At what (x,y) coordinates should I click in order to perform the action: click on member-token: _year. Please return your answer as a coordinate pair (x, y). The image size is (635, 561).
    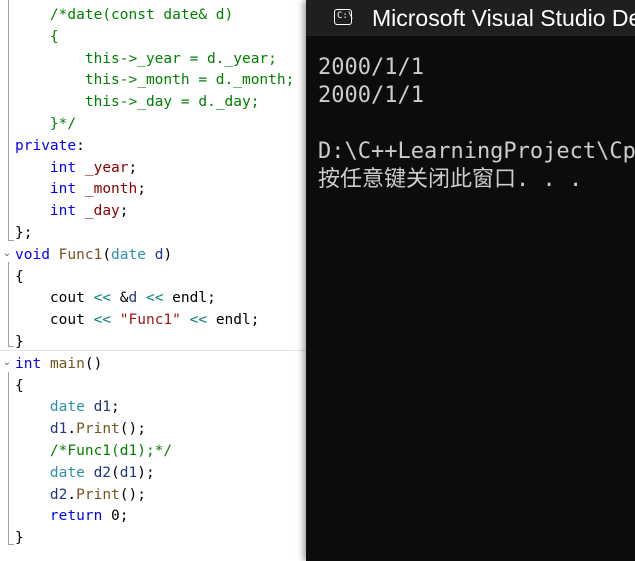
    Looking at the image, I should click on (102, 167).